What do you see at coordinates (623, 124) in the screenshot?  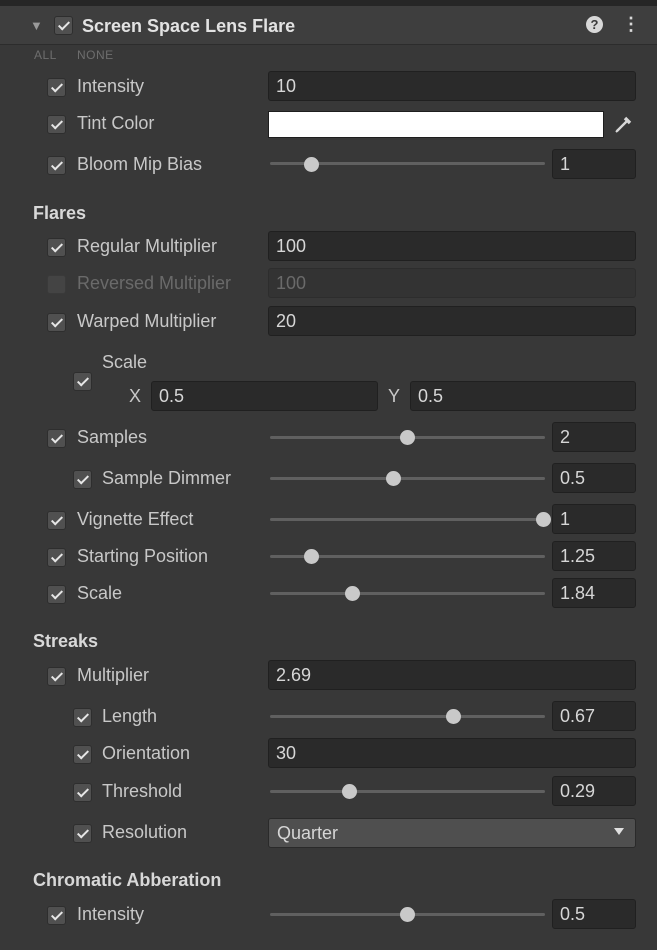 I see `eyedropper-icon` at bounding box center [623, 124].